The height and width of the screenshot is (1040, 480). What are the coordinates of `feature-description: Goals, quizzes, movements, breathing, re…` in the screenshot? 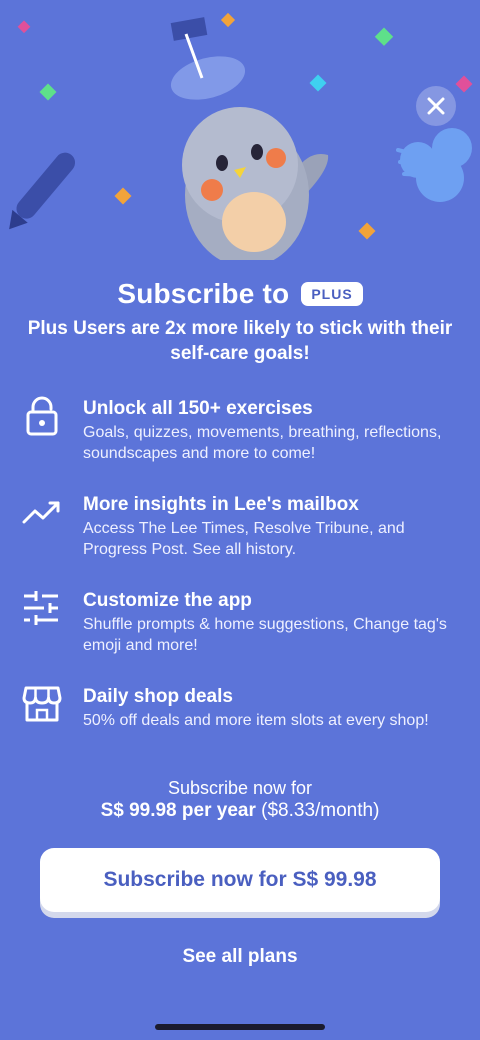 It's located at (262, 443).